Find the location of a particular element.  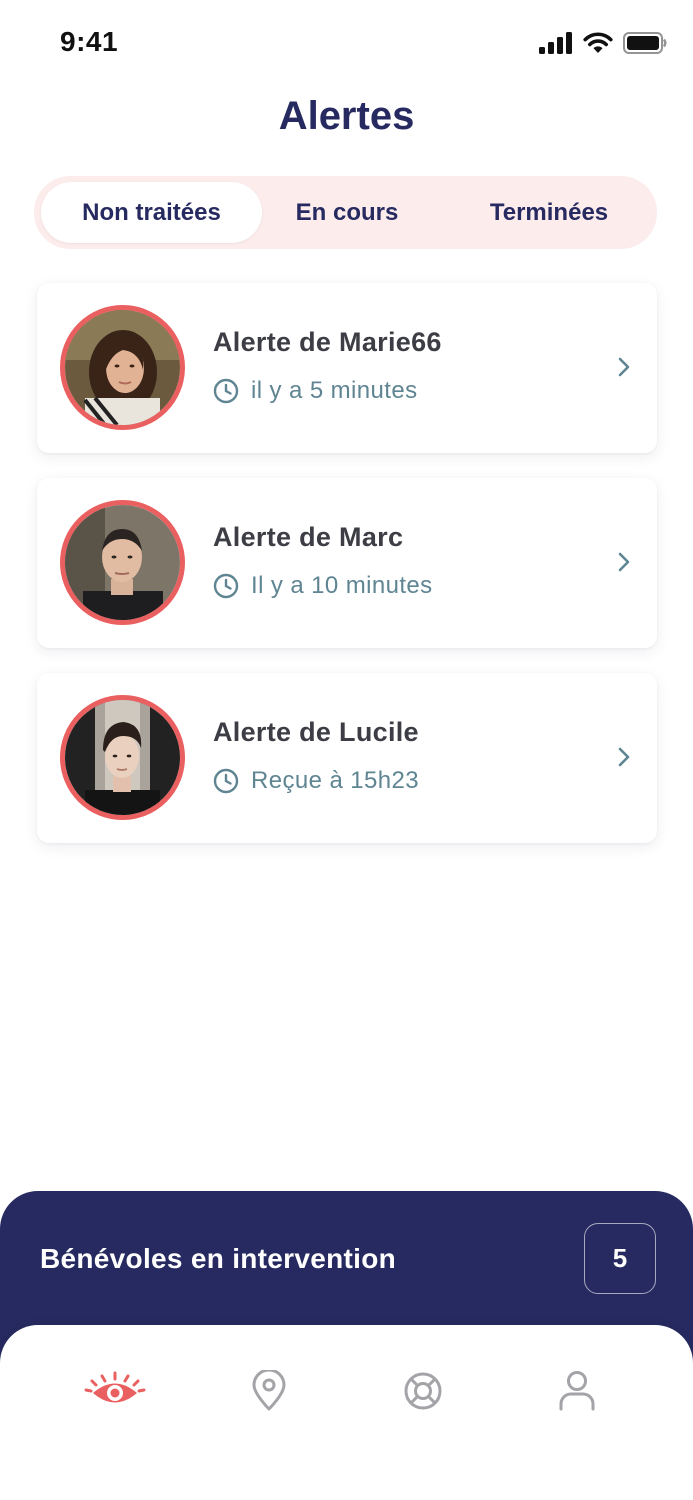

alert-title: Alerte de Lucile is located at coordinates (316, 732).